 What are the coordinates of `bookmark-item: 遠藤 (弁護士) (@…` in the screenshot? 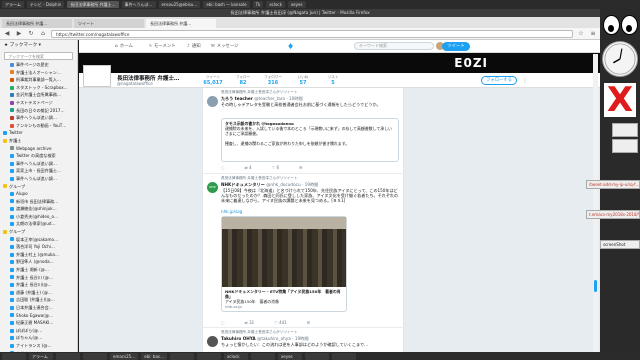 It's located at (38, 293).